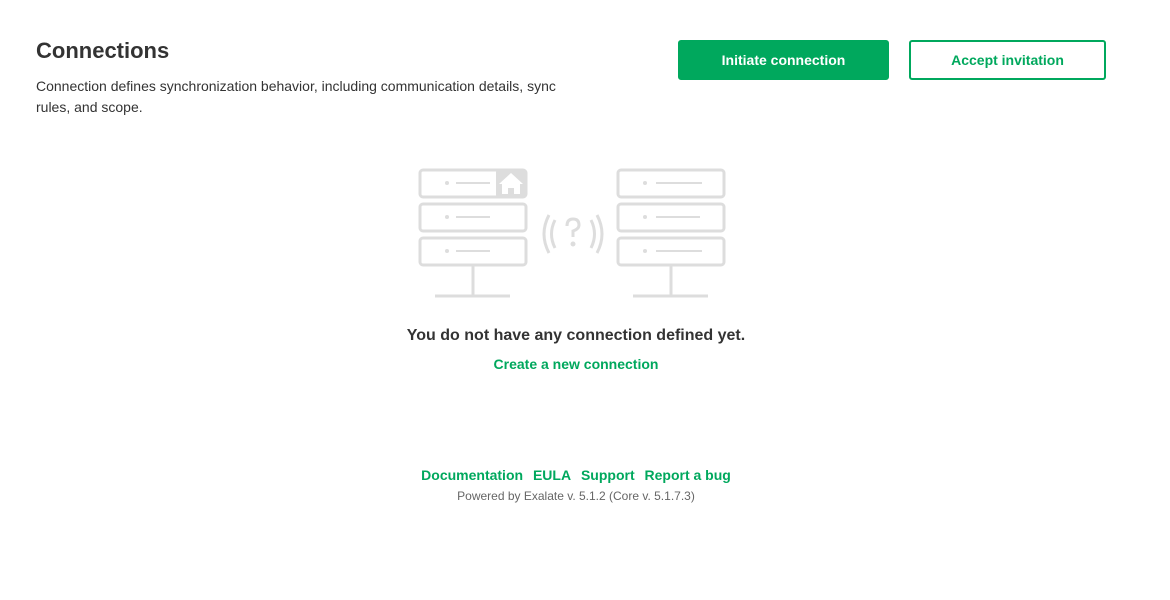  What do you see at coordinates (576, 475) in the screenshot?
I see `footer-links: Documentation EULA Support Report a bug` at bounding box center [576, 475].